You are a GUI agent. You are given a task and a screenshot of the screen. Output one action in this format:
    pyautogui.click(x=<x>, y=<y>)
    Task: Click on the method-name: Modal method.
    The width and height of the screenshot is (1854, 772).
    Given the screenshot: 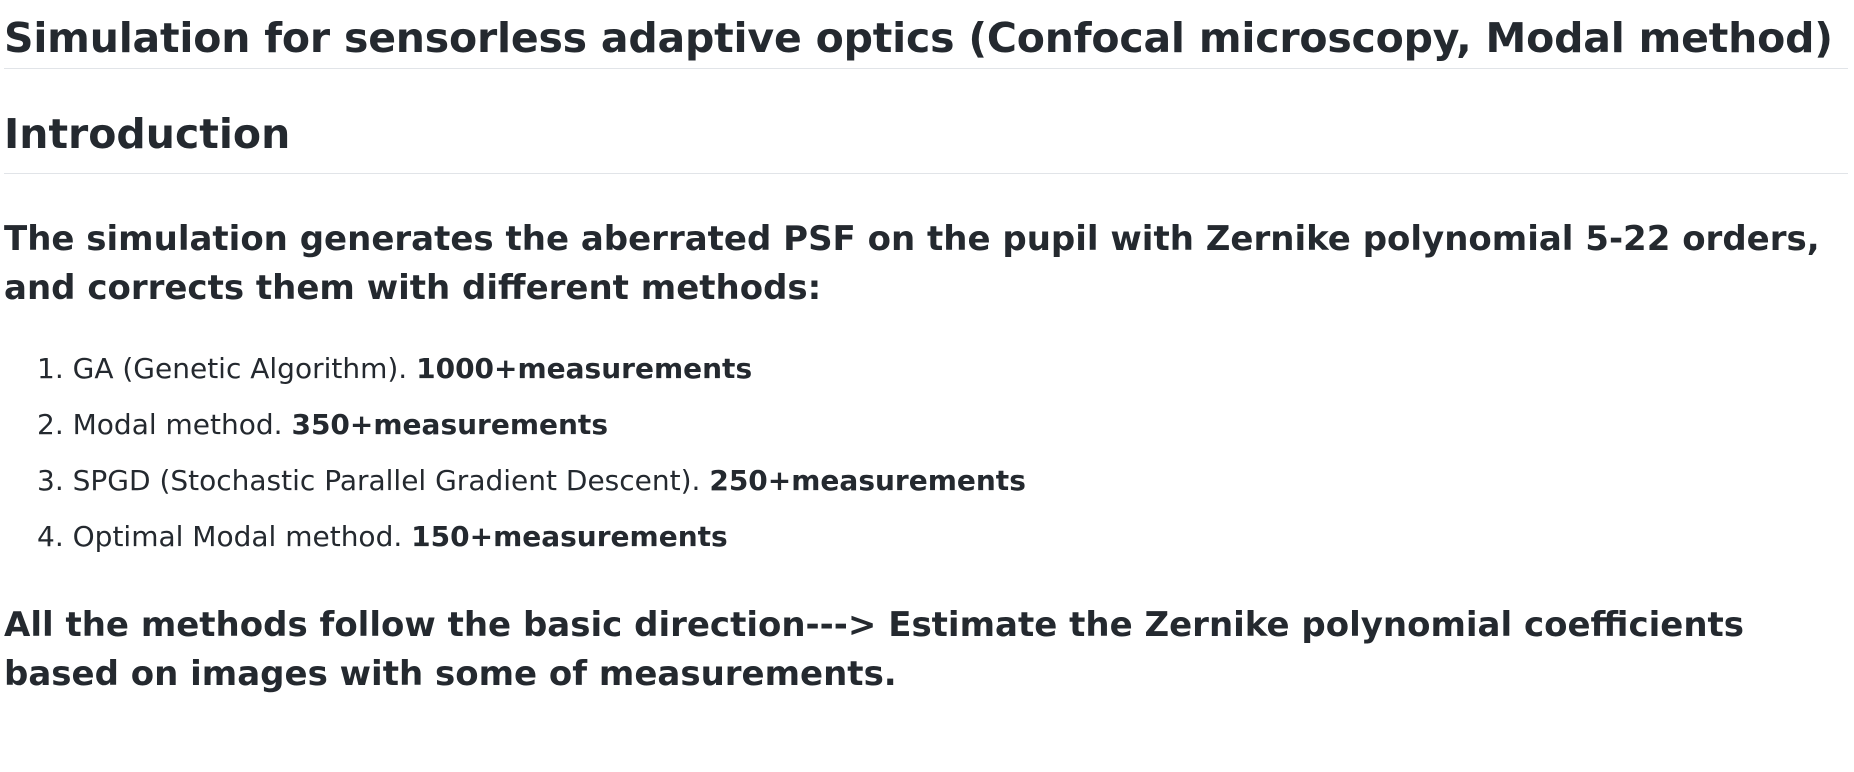 What is the action you would take?
    pyautogui.click(x=177, y=424)
    